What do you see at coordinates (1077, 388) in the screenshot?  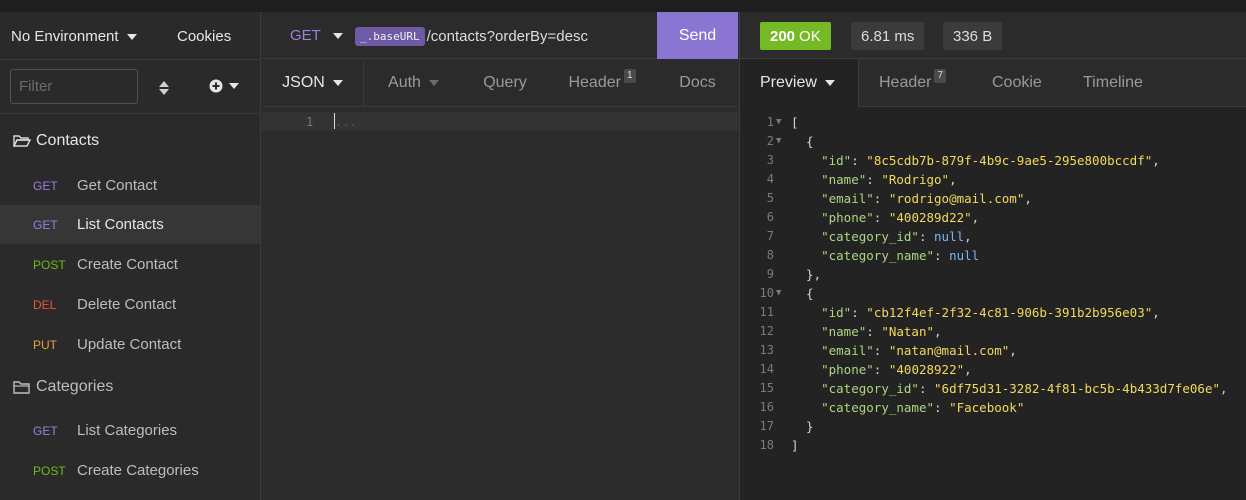 I see `json-value: 6df75d31-3282-4f81-bc5b-4b433d7fe06e` at bounding box center [1077, 388].